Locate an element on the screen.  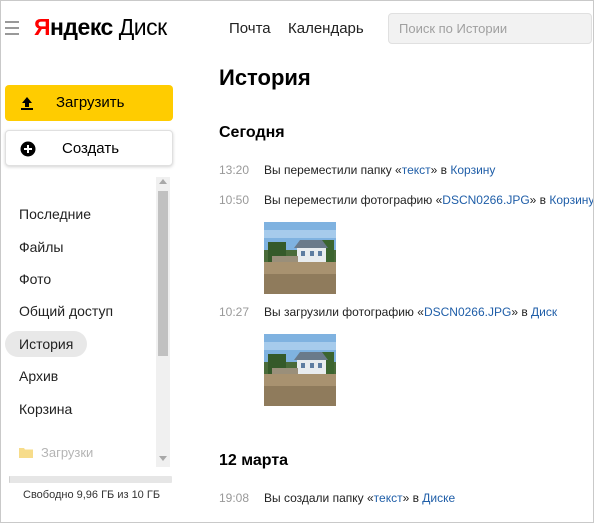
sidebar-item-shared: Общий доступ is located at coordinates (80, 311).